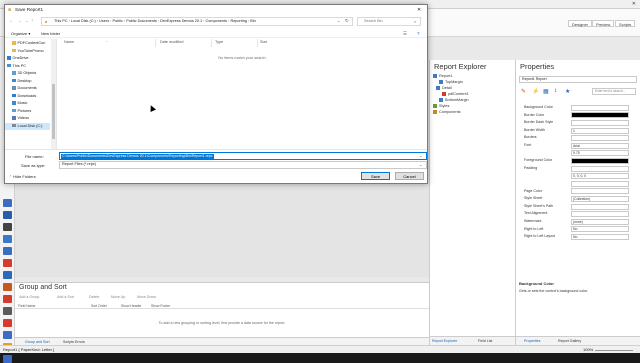  What do you see at coordinates (389, 21) in the screenshot?
I see `search-input: Search Bin ⌕` at bounding box center [389, 21].